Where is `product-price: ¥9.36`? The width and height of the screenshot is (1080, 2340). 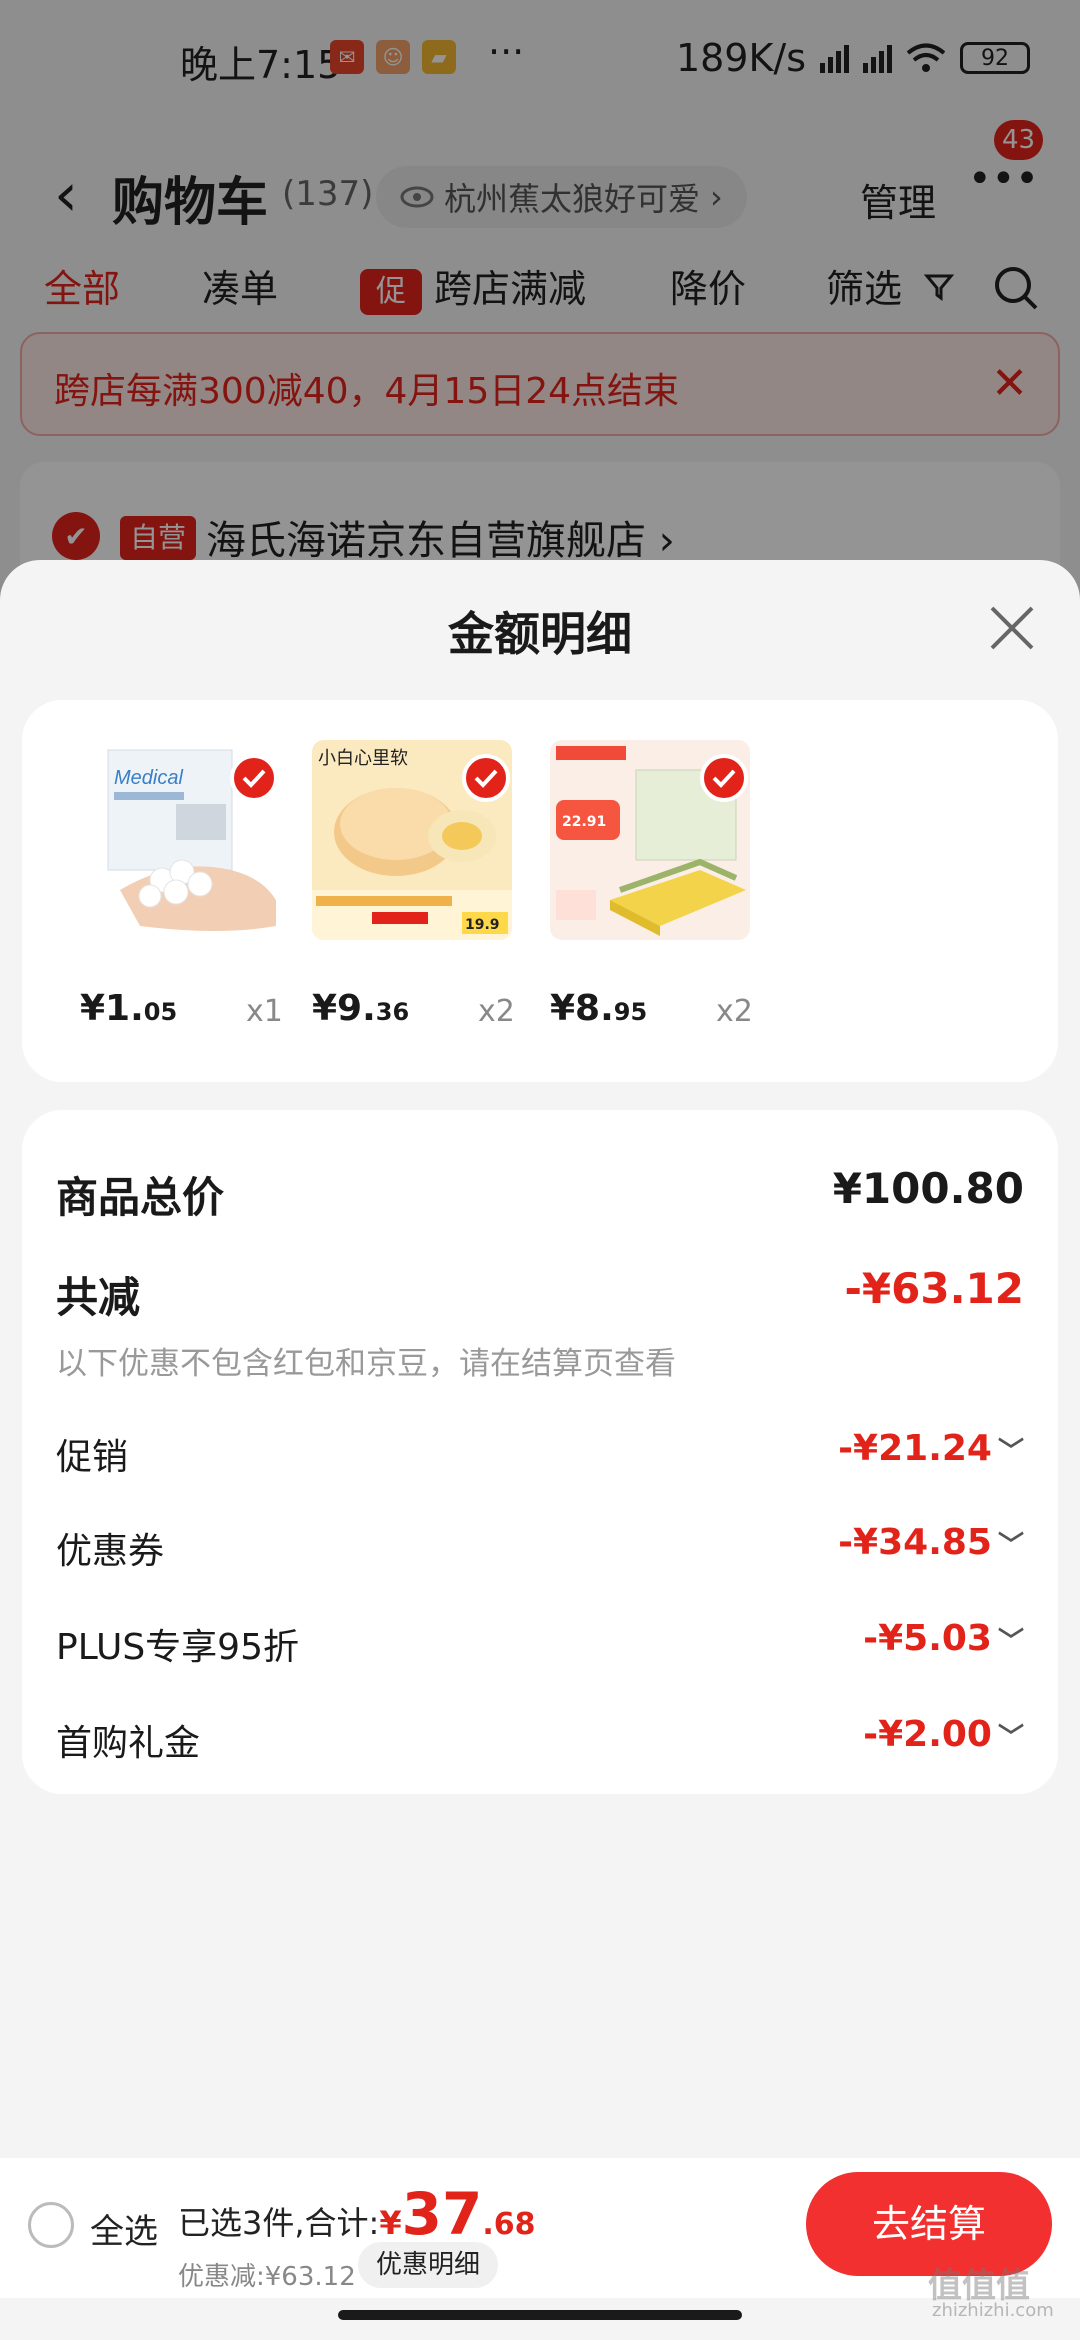
product-price: ¥9.36 is located at coordinates (360, 1008).